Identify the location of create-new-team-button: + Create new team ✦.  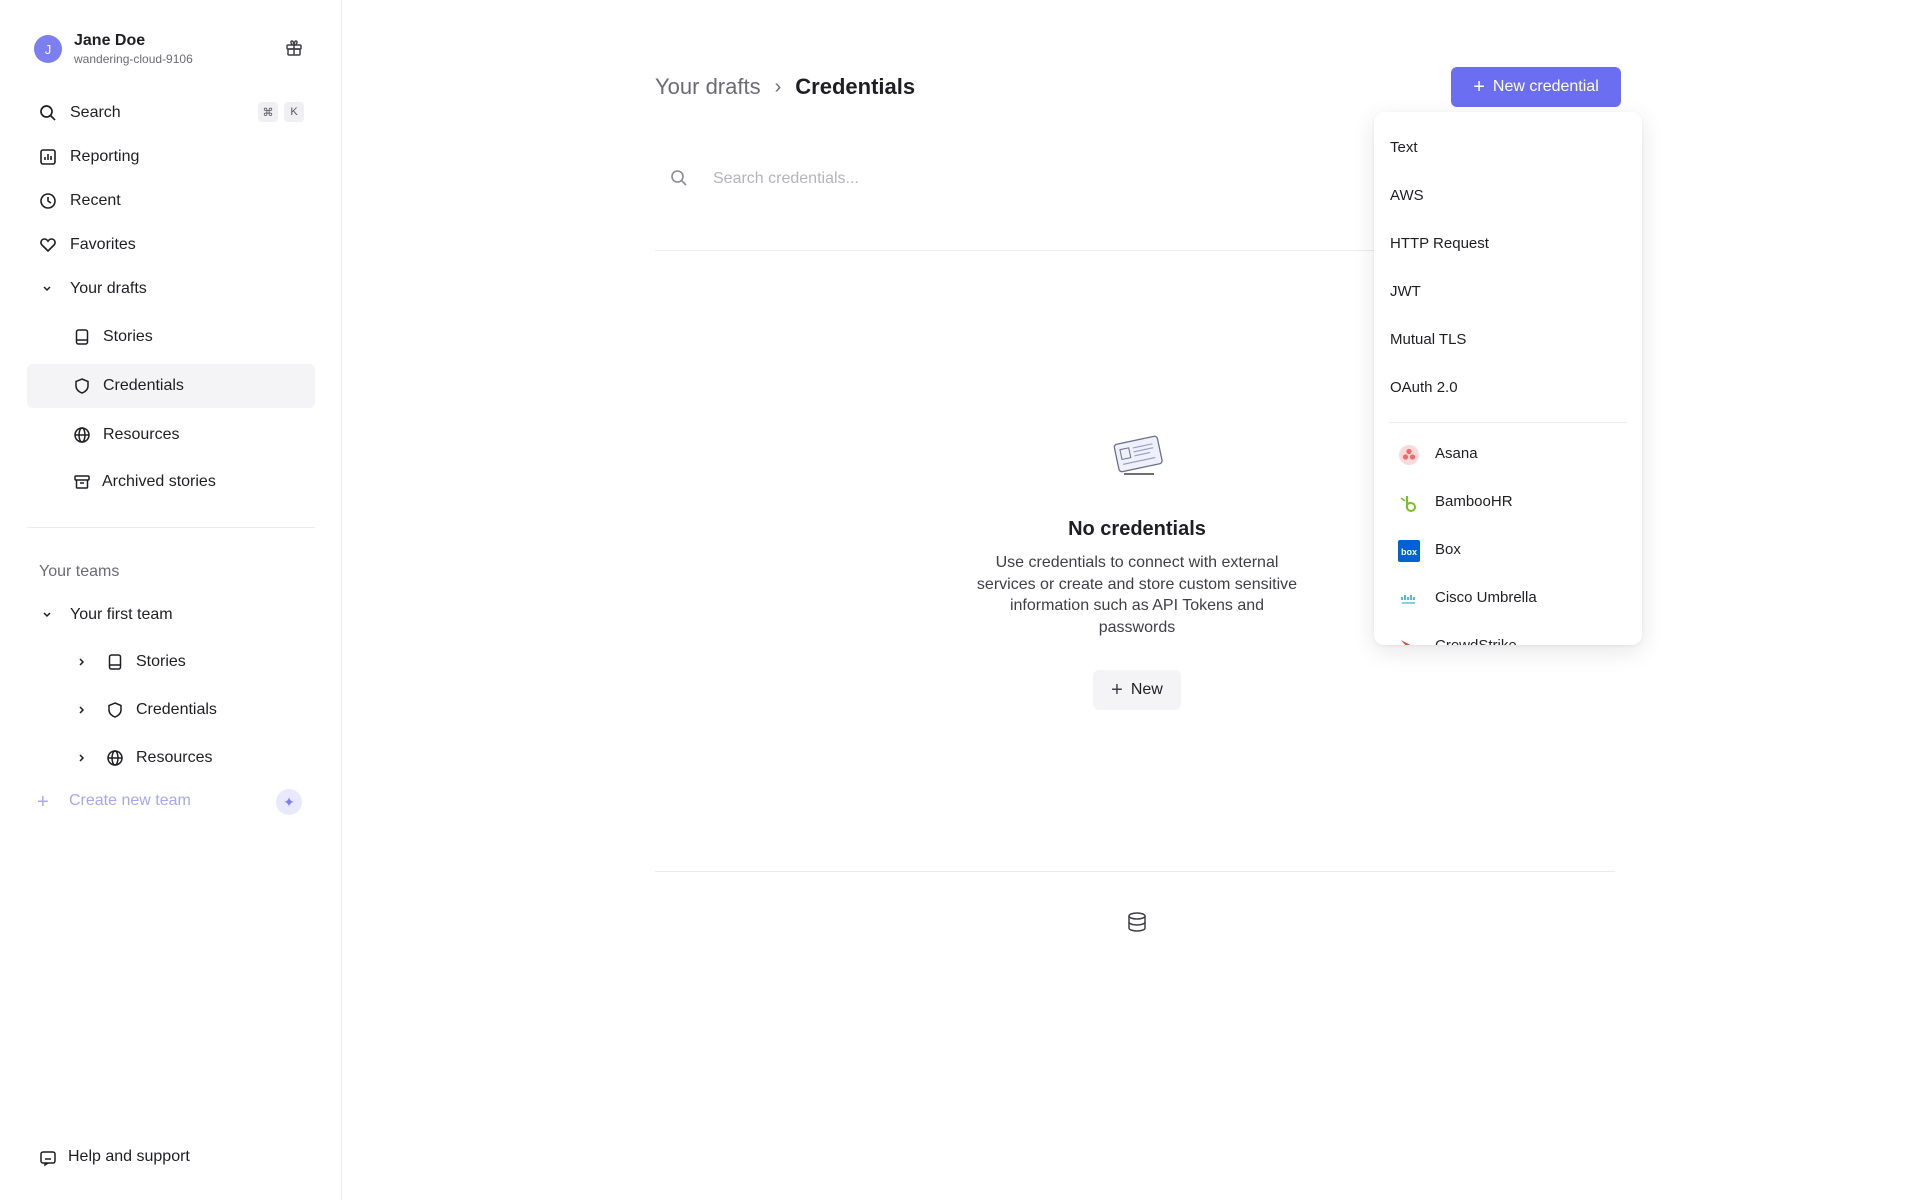
(171, 803).